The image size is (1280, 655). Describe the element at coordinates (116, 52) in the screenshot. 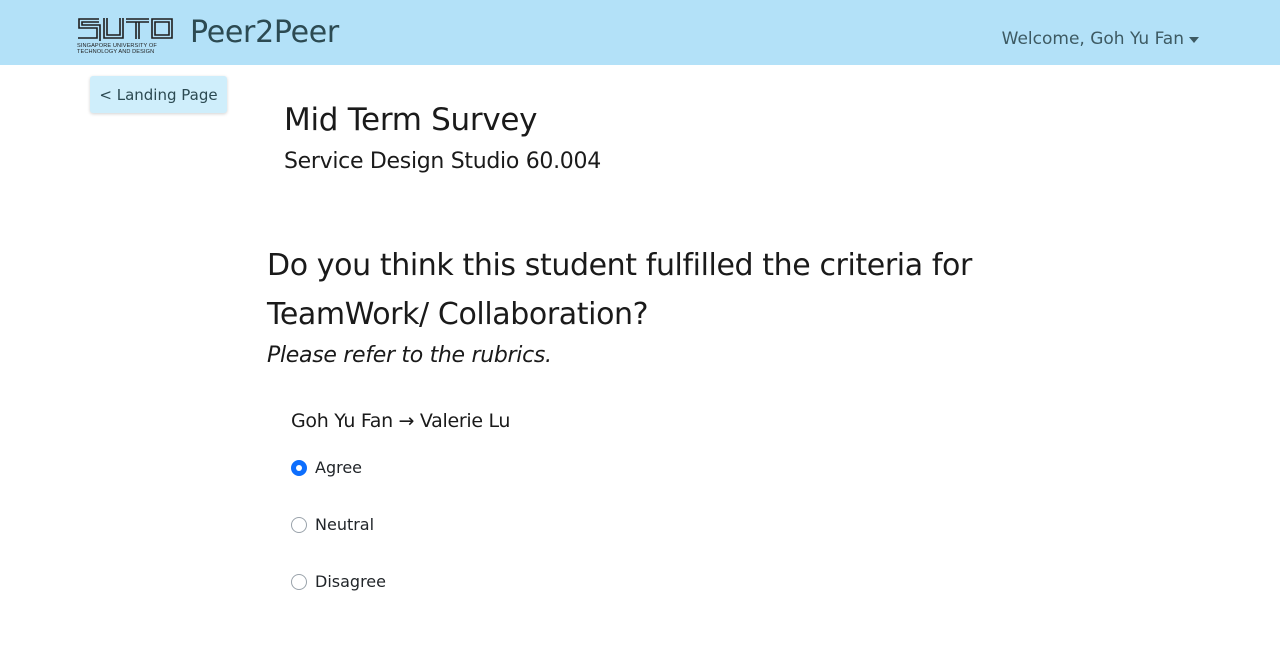

I see `logo-tagline-line2: TECHNOLOGY AND DESIGN` at that location.